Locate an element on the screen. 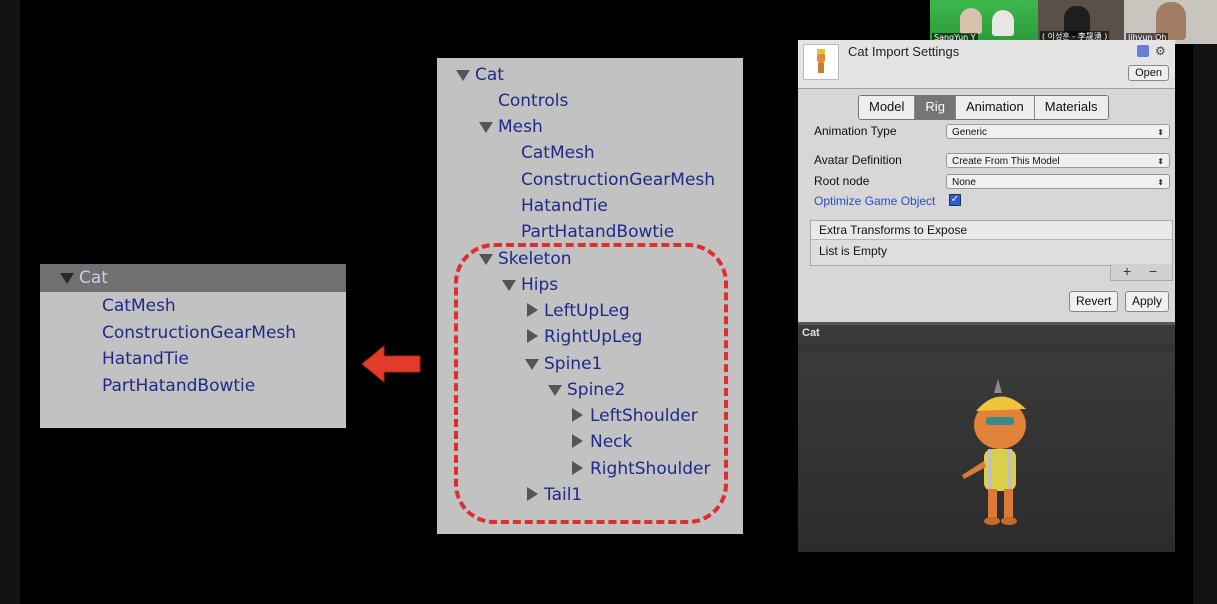 The image size is (1217, 604). hierarchy-root-row: Cat is located at coordinates (193, 278).